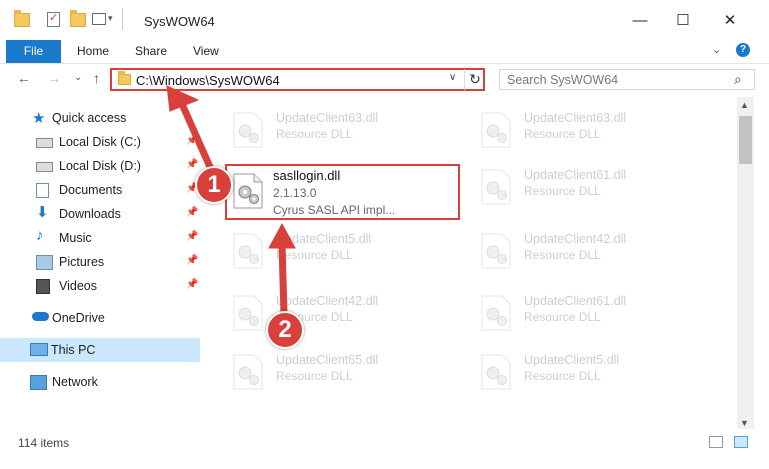 Image resolution: width=769 pixels, height=469 pixels. Describe the element at coordinates (214, 185) in the screenshot. I see `step-1-badge: 1` at that location.